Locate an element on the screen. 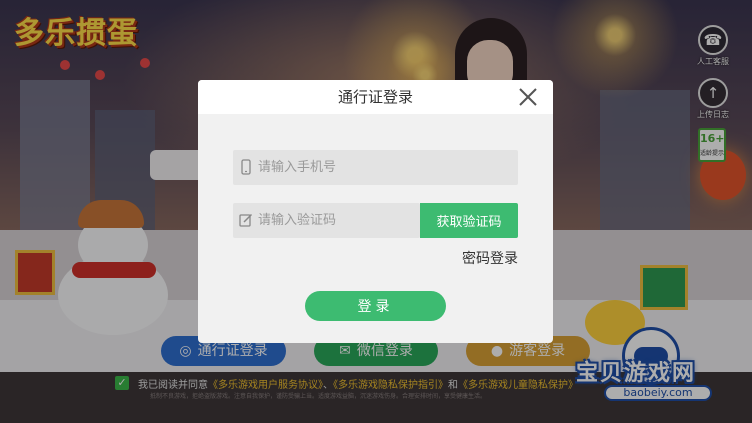  dialog-title: 通行证登录 is located at coordinates (375, 97).